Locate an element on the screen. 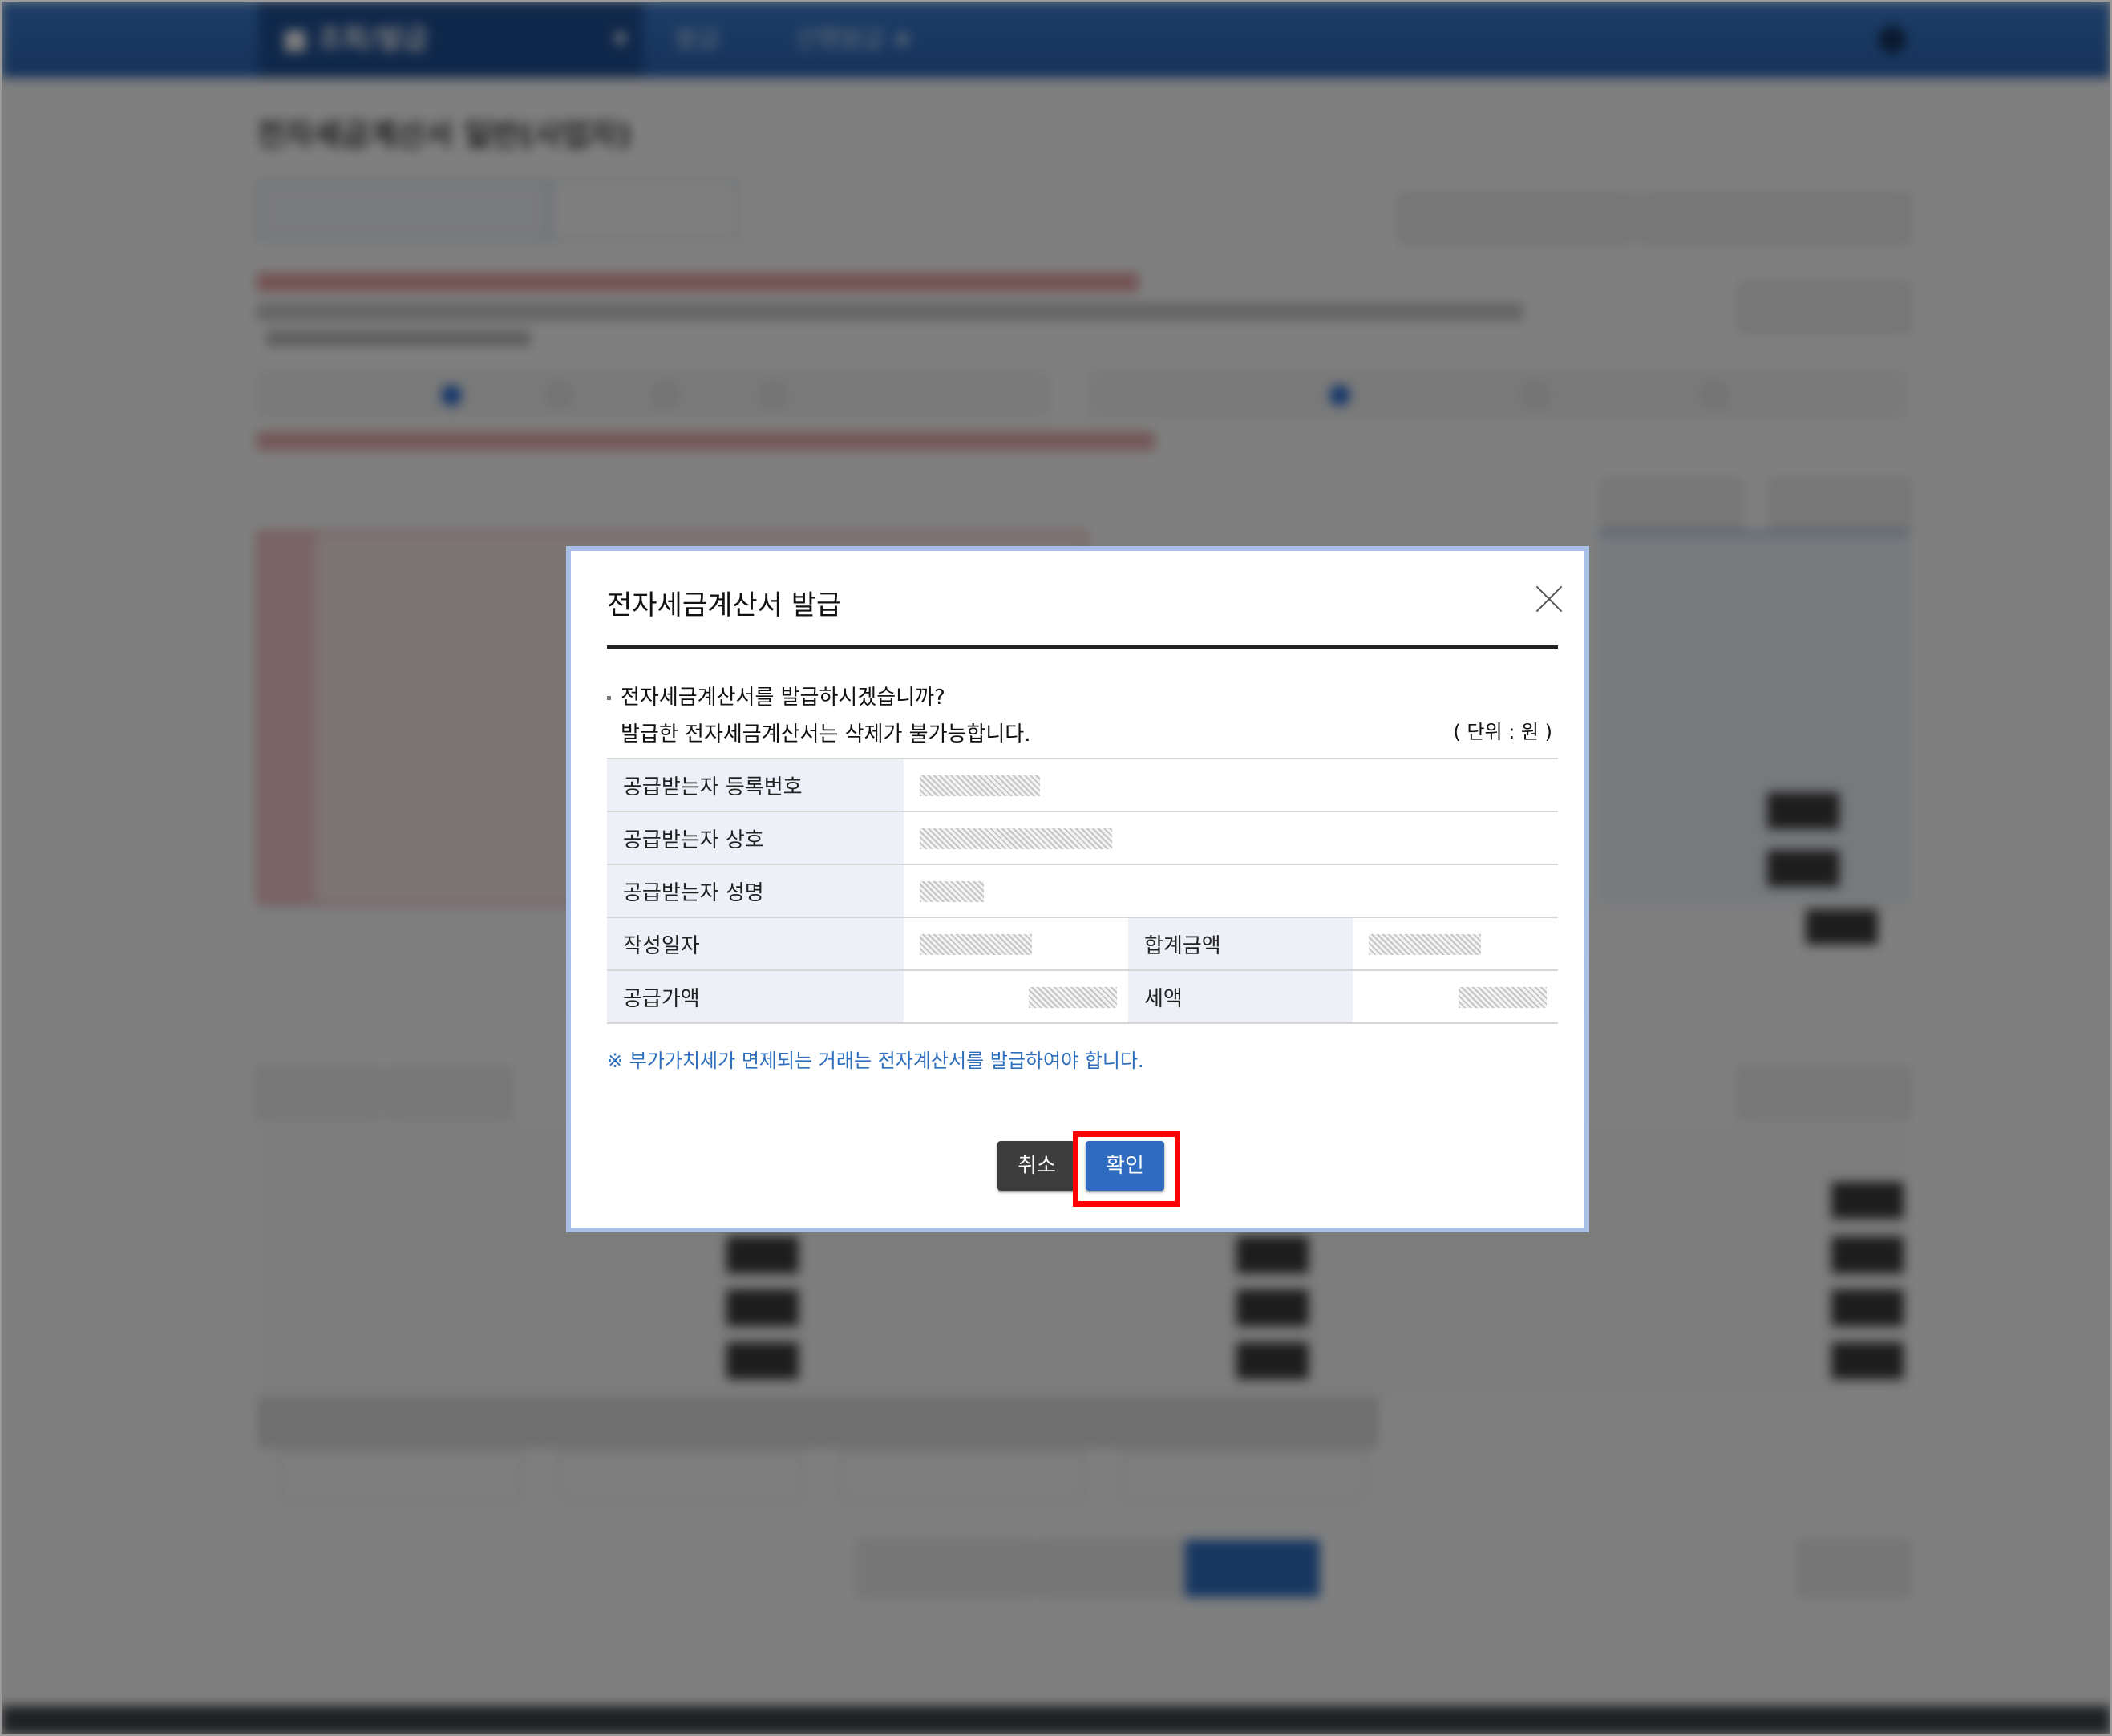 This screenshot has height=1736, width=2112. confirm-question: 전자세금계산서를 발급하시겠습니까? is located at coordinates (776, 696).